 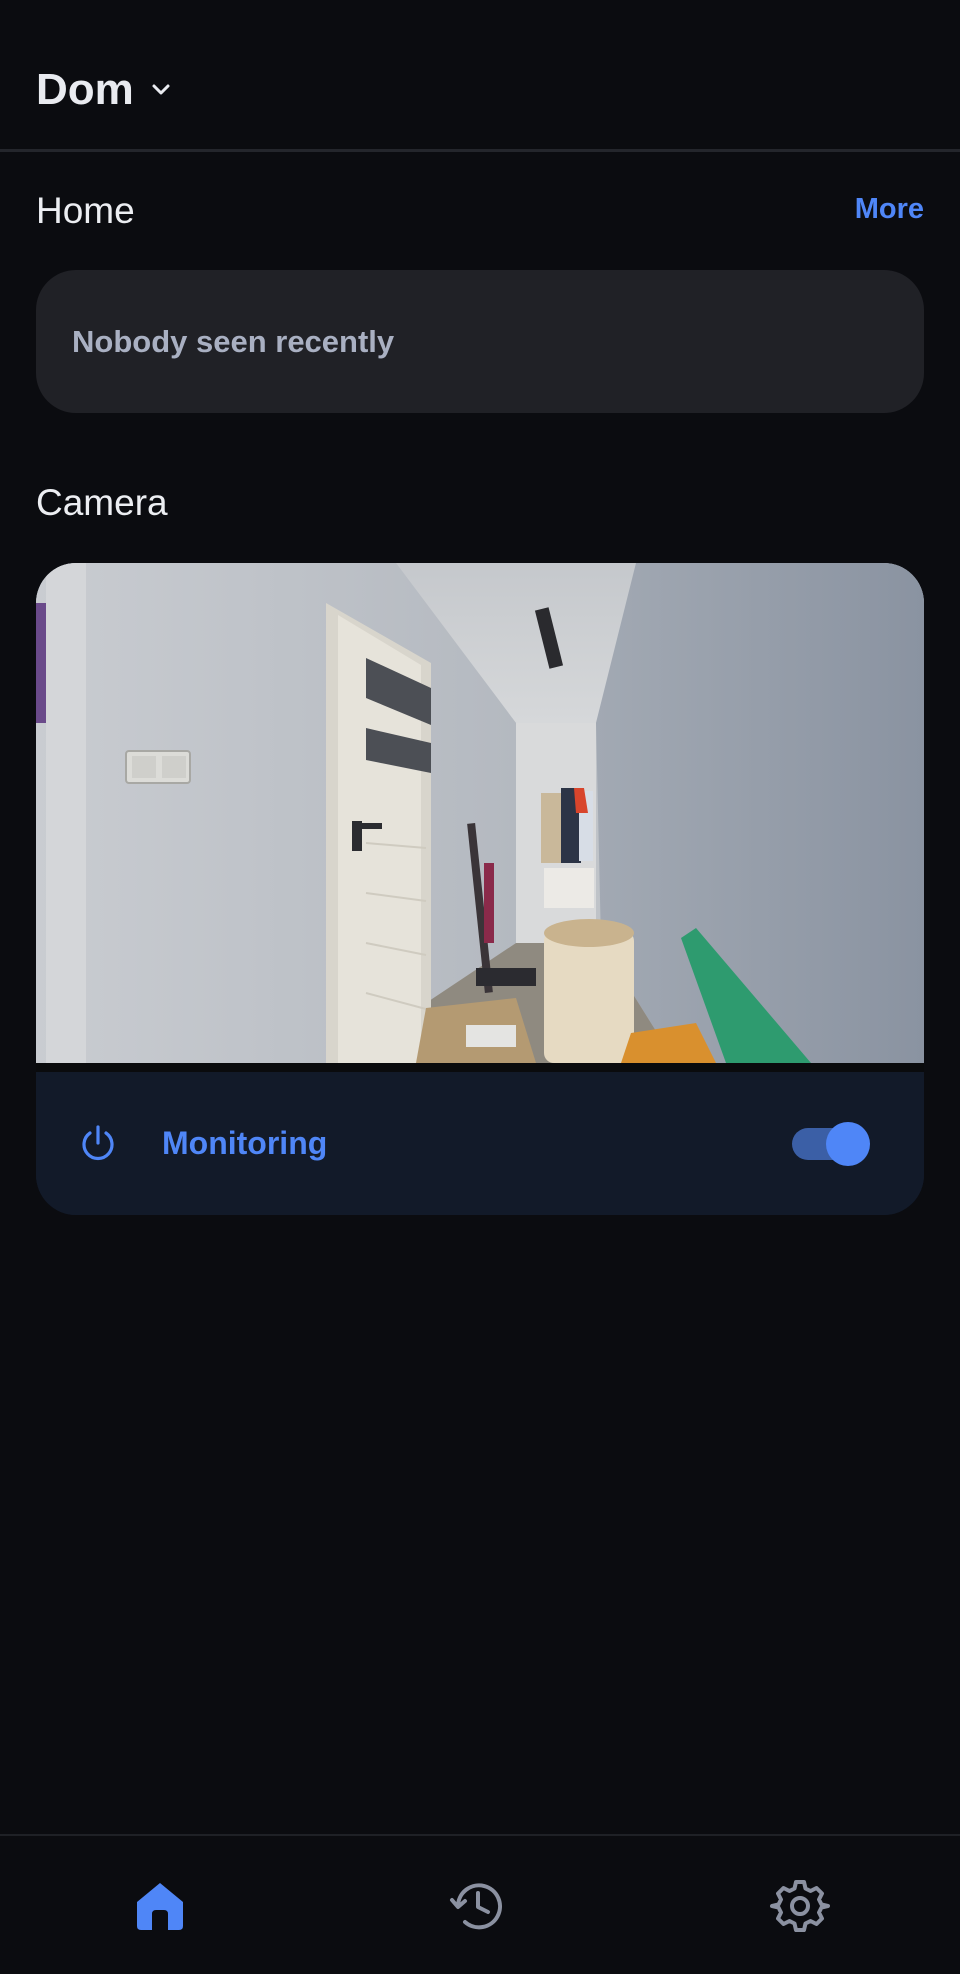 I want to click on bottom-navigation, so click(x=480, y=1904).